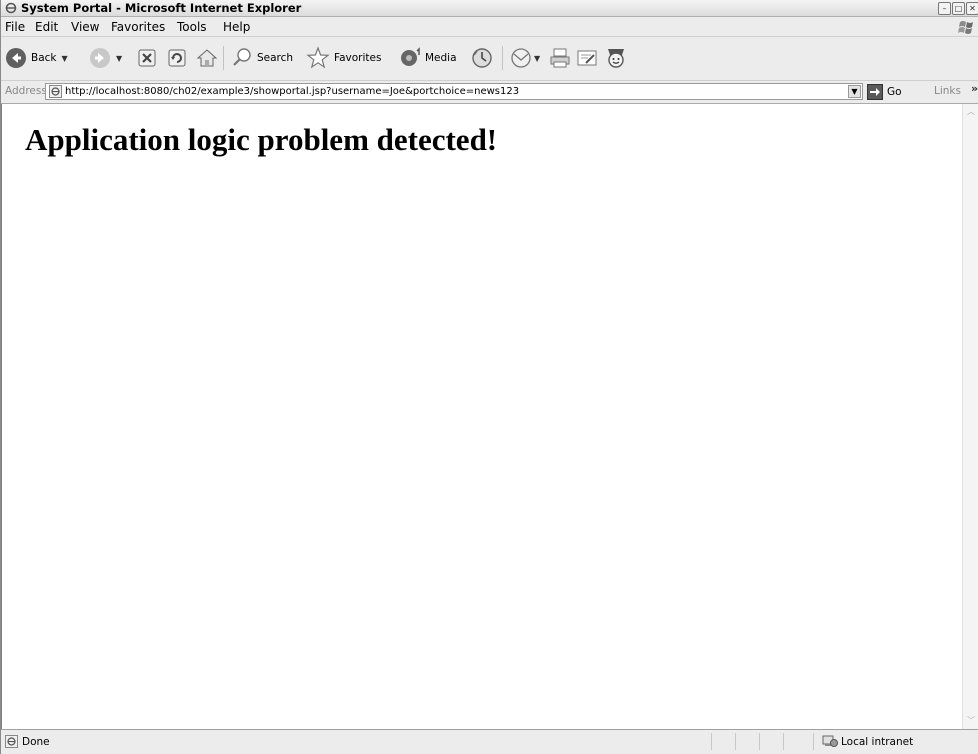 This screenshot has width=978, height=754. I want to click on history-icon, so click(482, 58).